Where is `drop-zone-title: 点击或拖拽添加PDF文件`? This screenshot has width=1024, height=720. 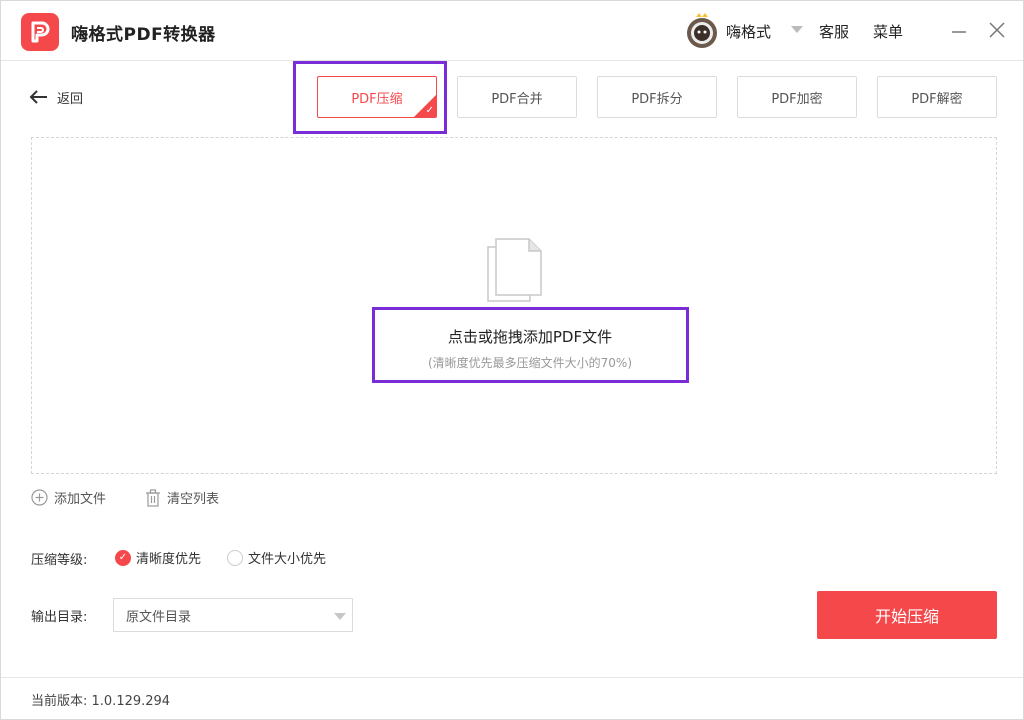
drop-zone-title: 点击或拖拽添加PDF文件 is located at coordinates (530, 337).